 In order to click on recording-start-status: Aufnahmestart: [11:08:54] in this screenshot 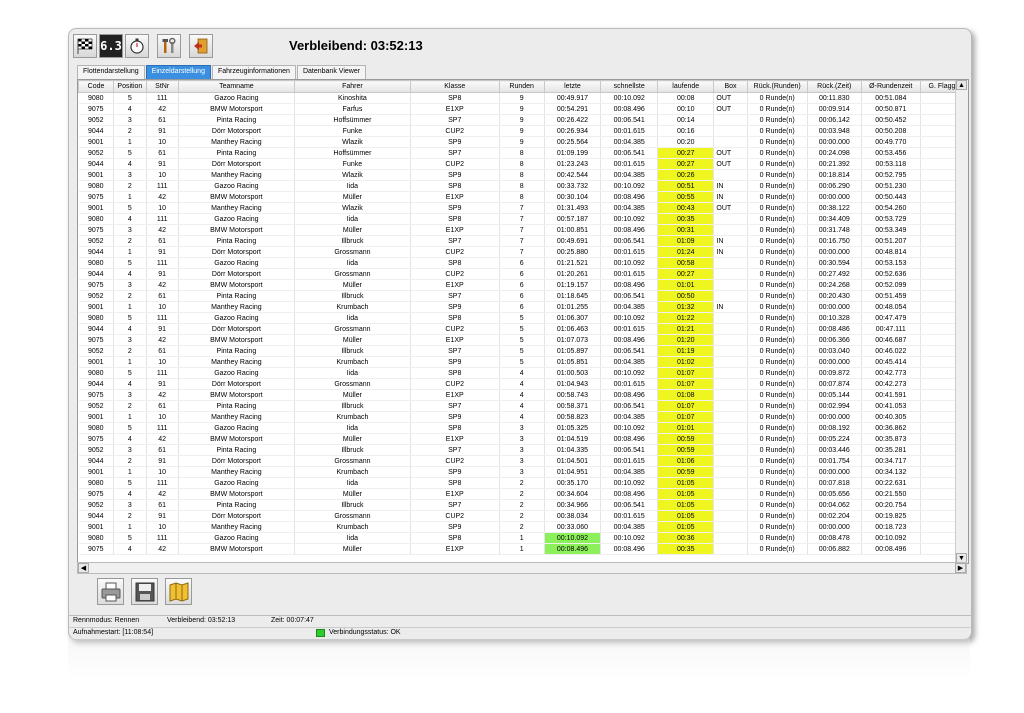, I will do `click(113, 632)`.